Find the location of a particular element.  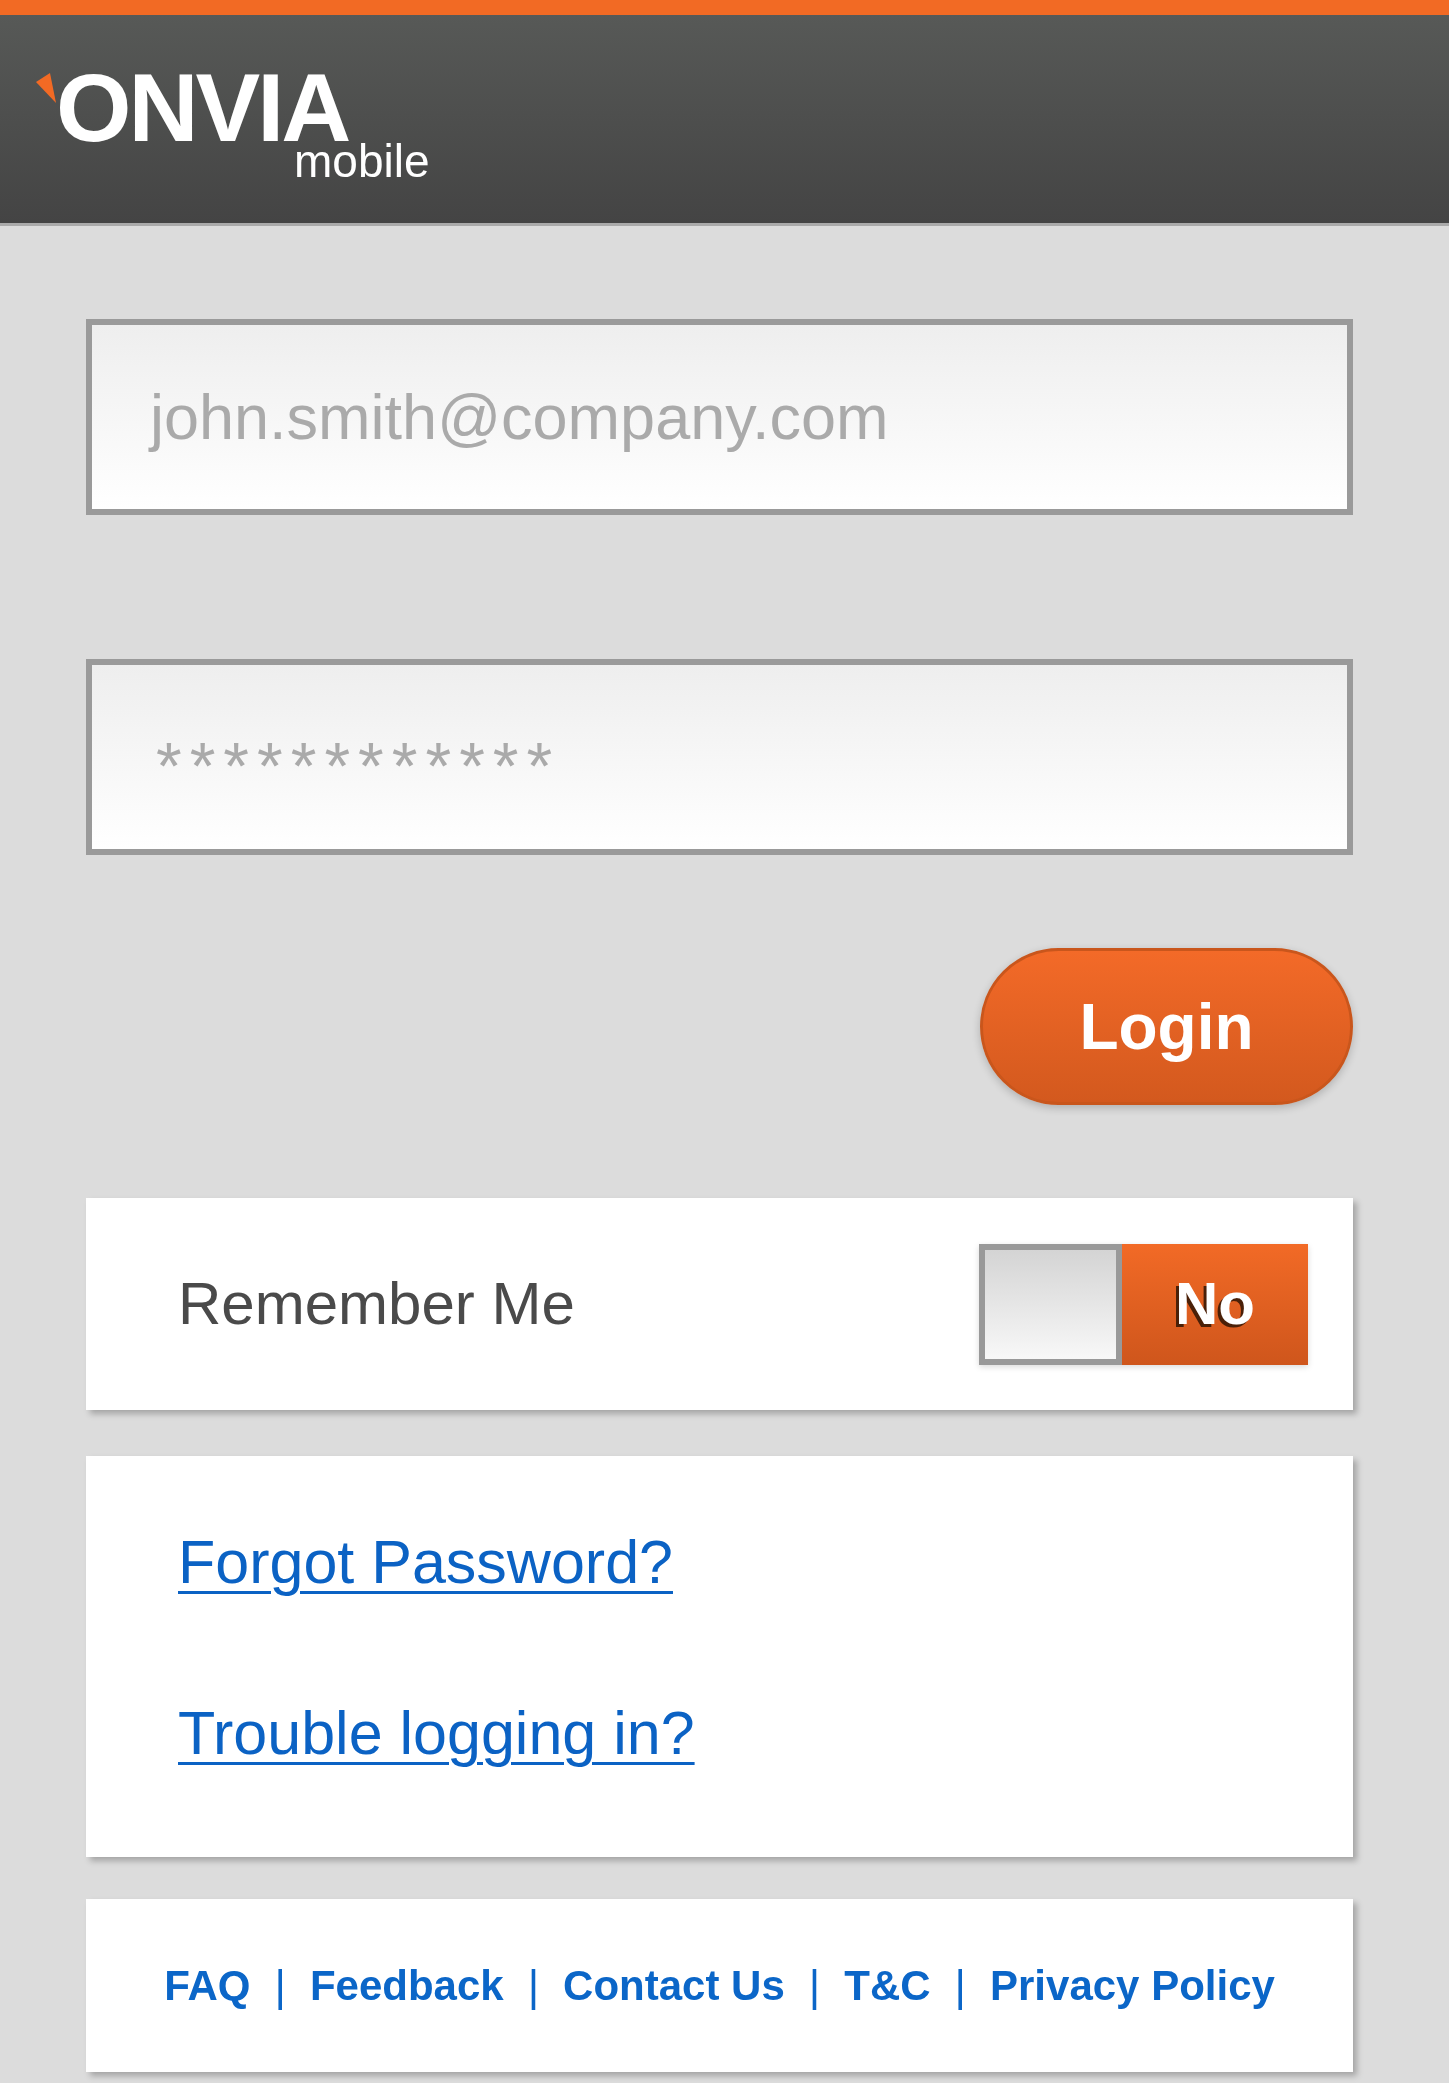

toggle-switch: No is located at coordinates (1143, 1304).